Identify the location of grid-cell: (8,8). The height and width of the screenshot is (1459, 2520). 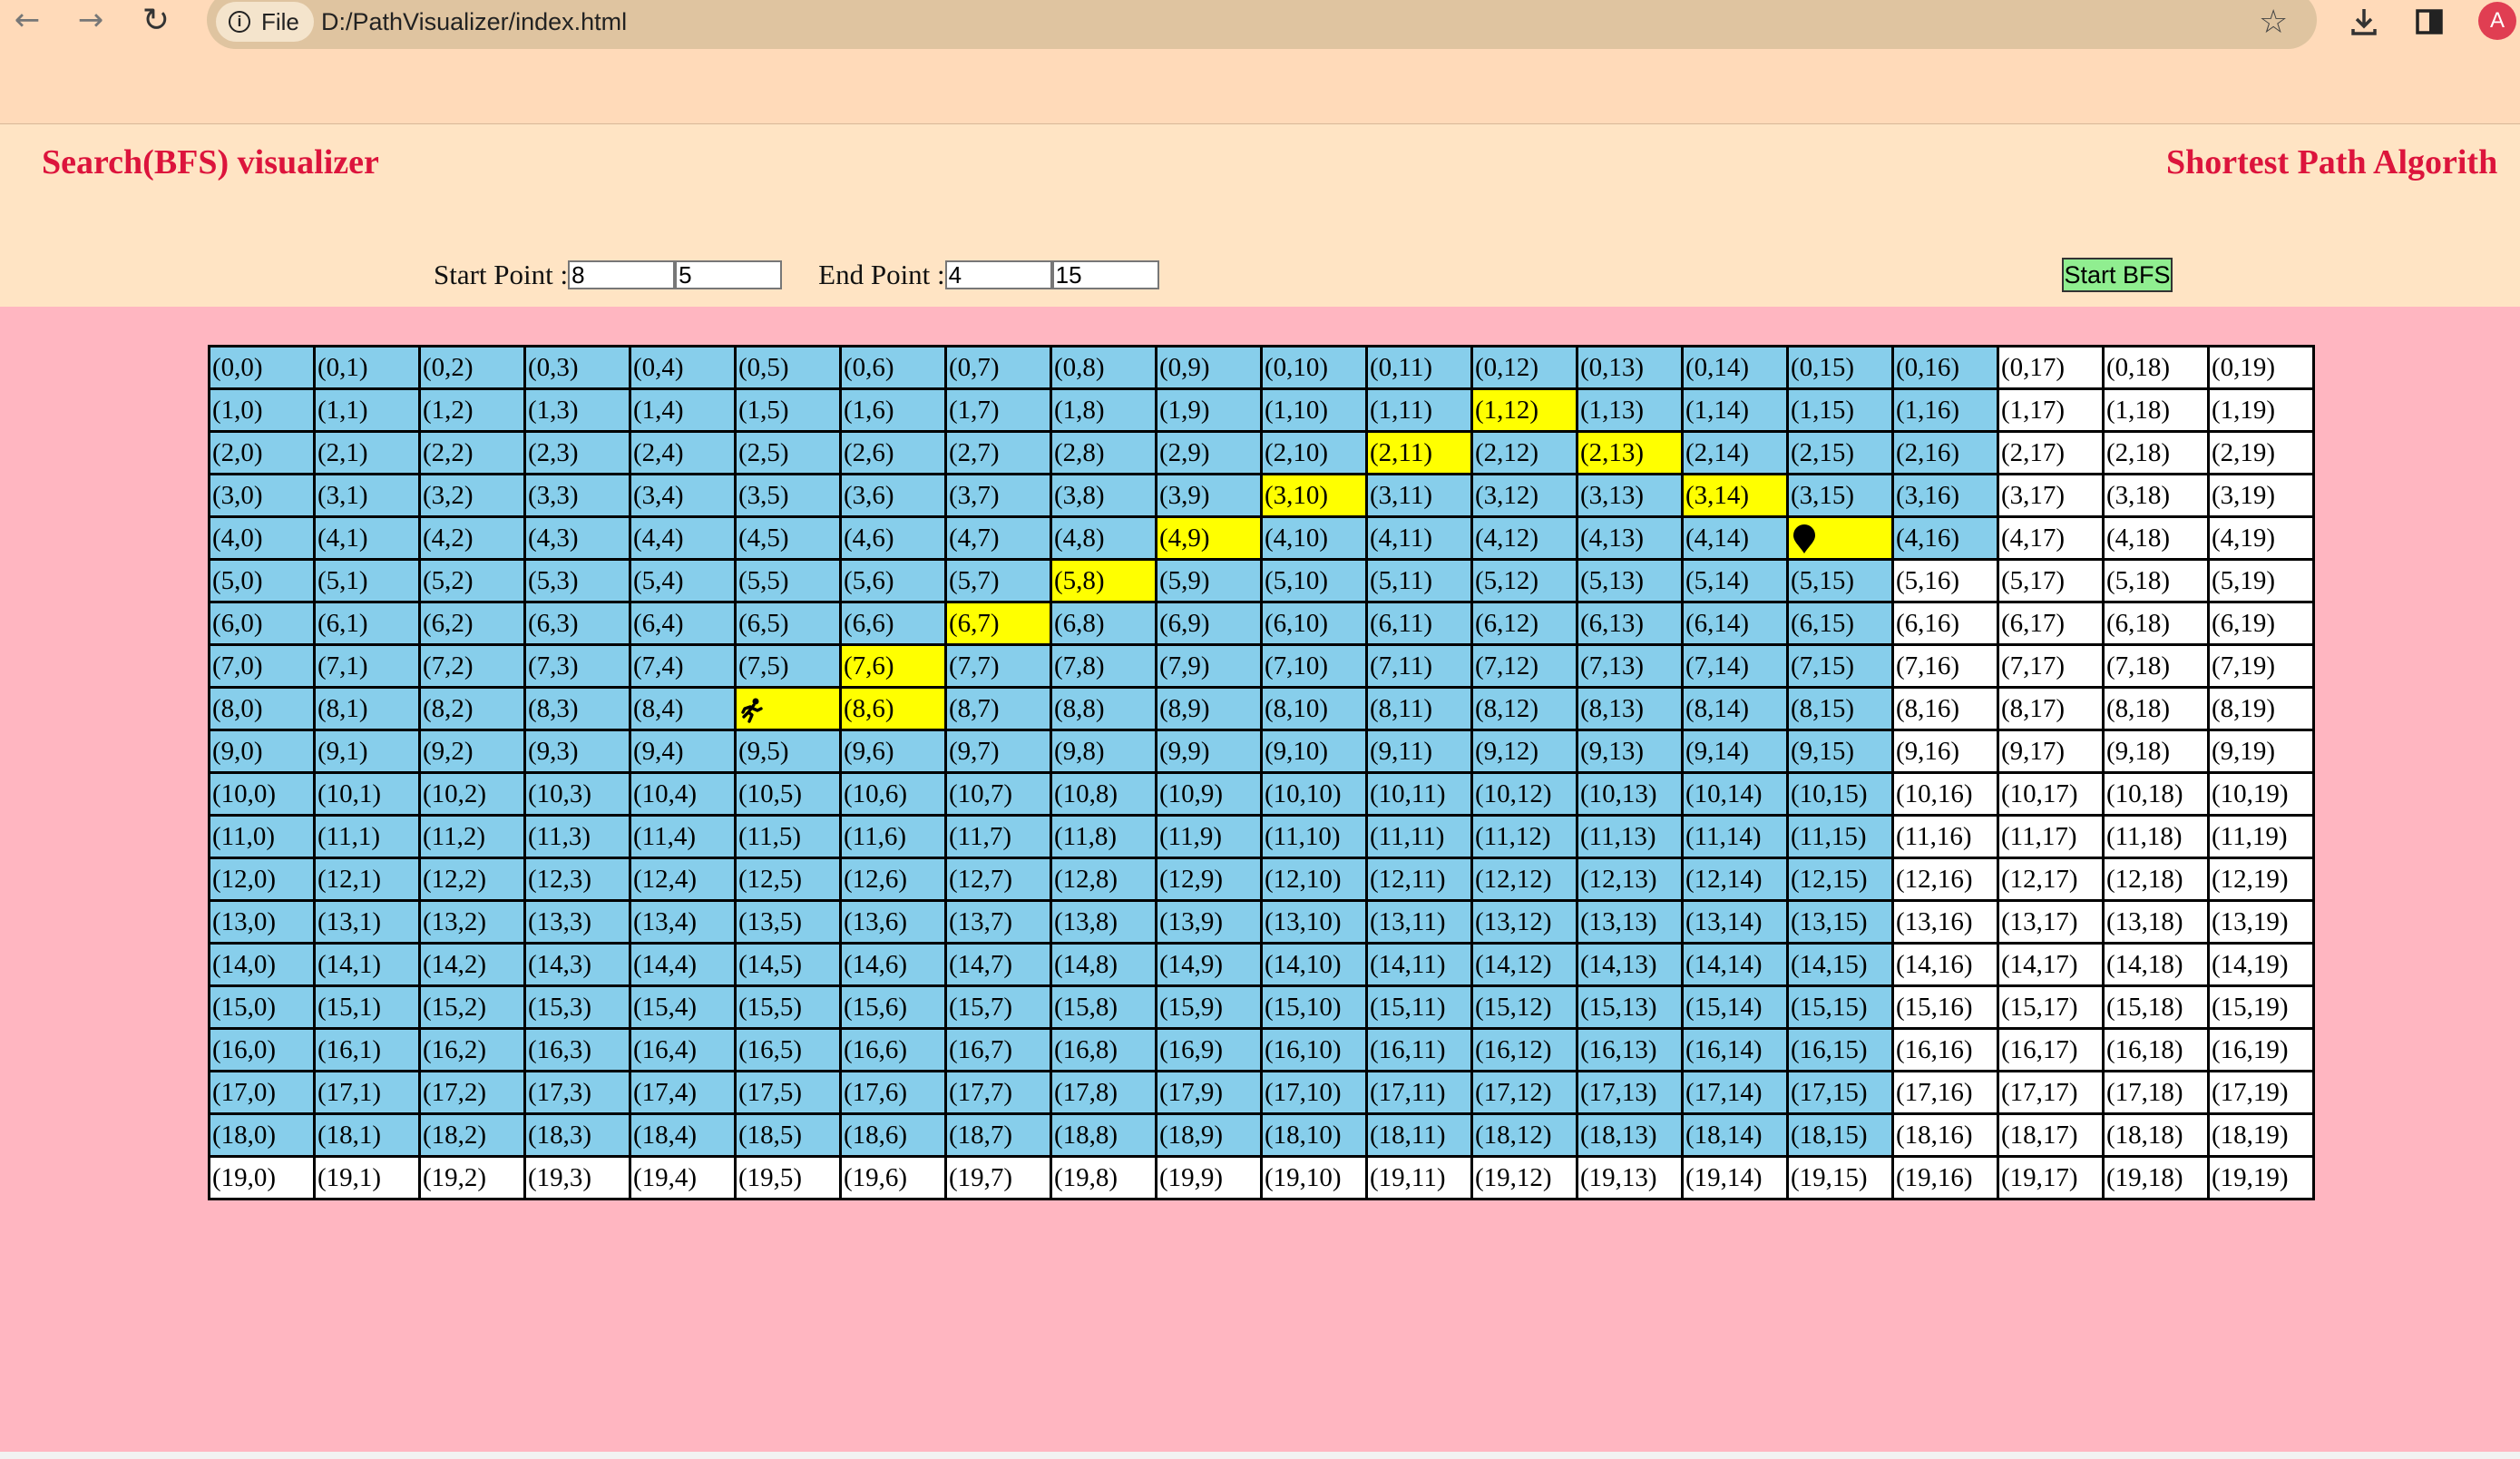
(1103, 708).